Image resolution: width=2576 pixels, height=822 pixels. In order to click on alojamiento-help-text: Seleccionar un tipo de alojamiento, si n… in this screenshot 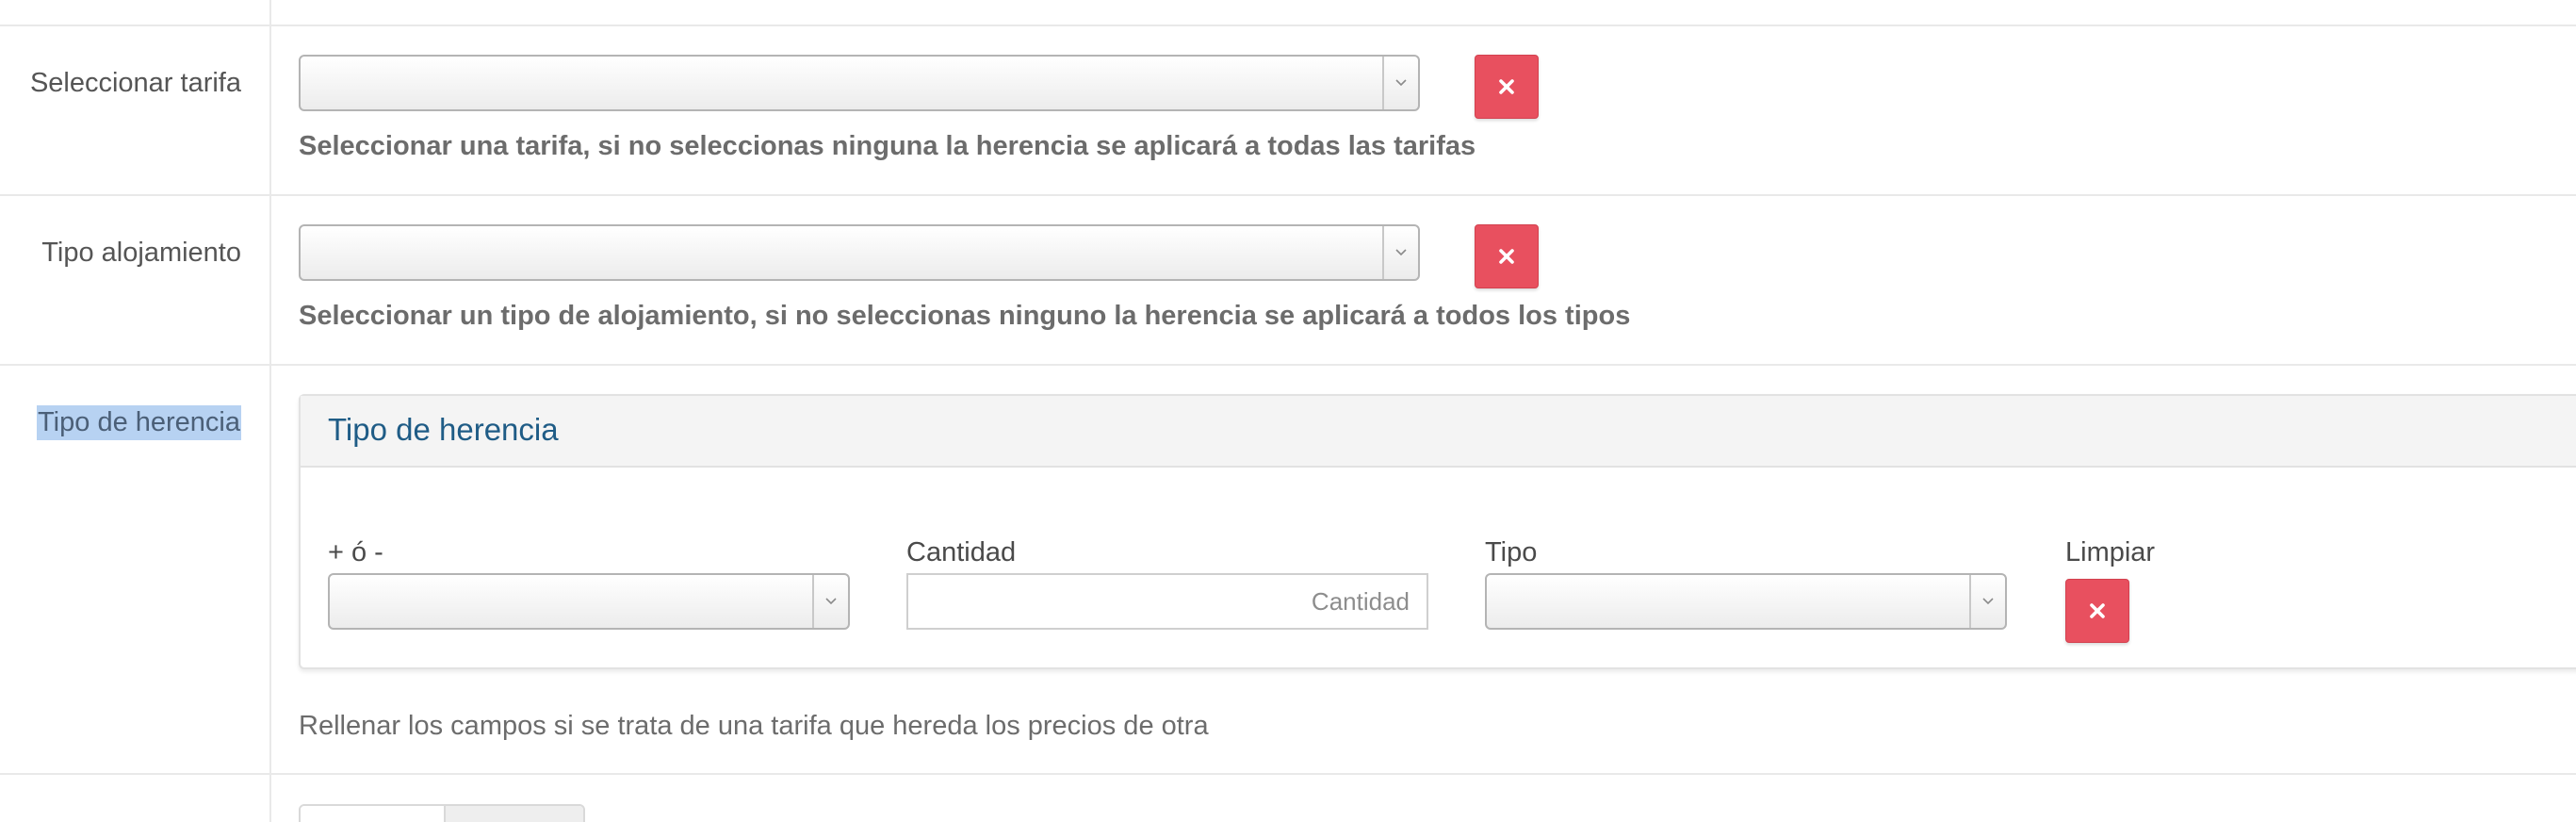, I will do `click(965, 316)`.